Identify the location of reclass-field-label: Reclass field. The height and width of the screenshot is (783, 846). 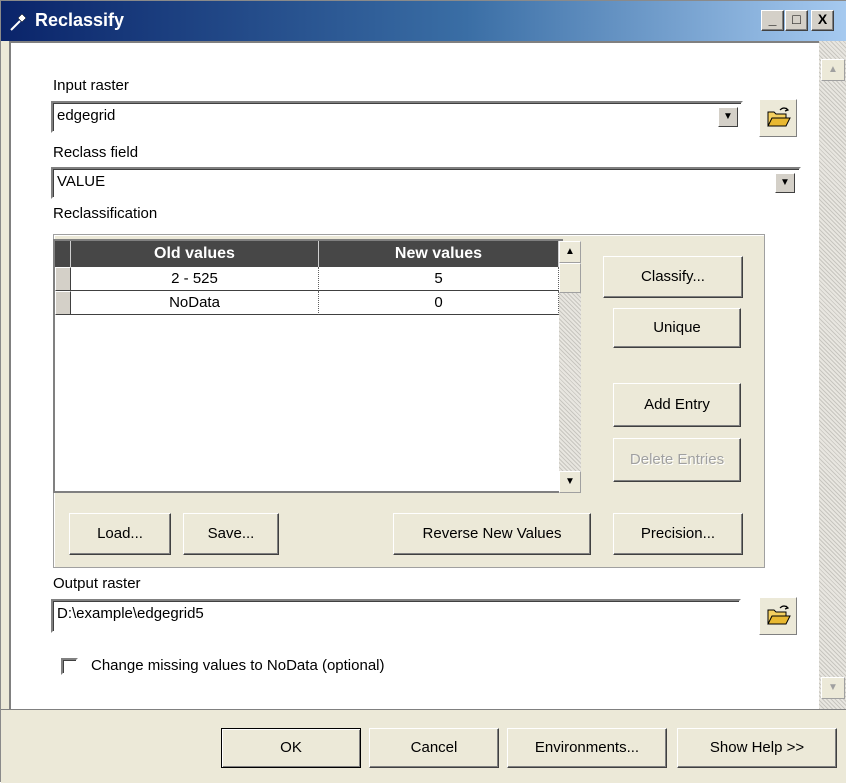
(96, 152).